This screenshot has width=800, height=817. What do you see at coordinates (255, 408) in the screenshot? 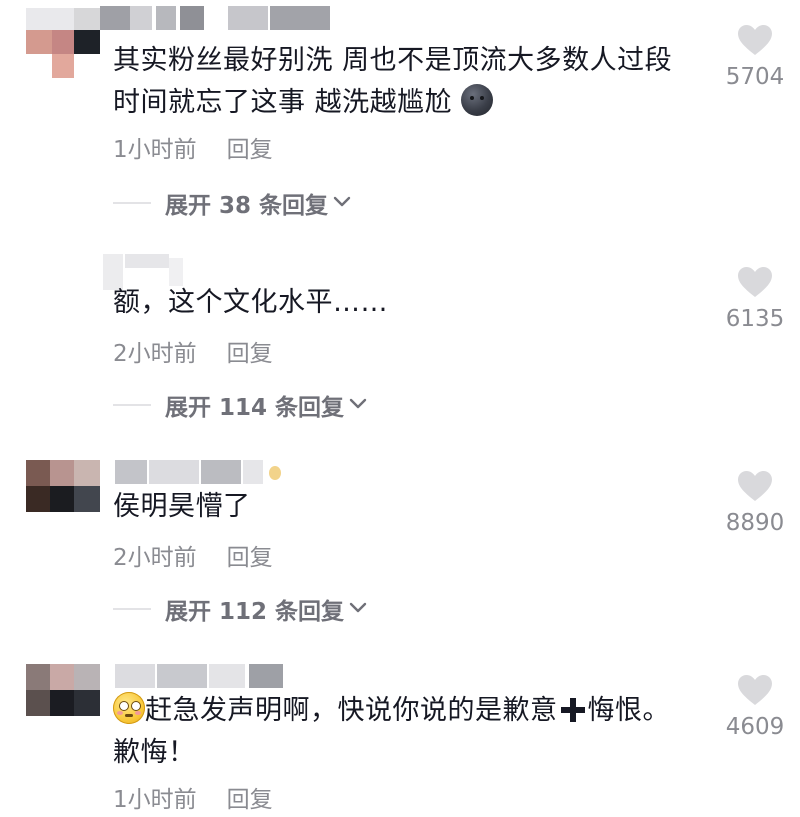
I see `expand-replies-label: 展开 114 条回复` at bounding box center [255, 408].